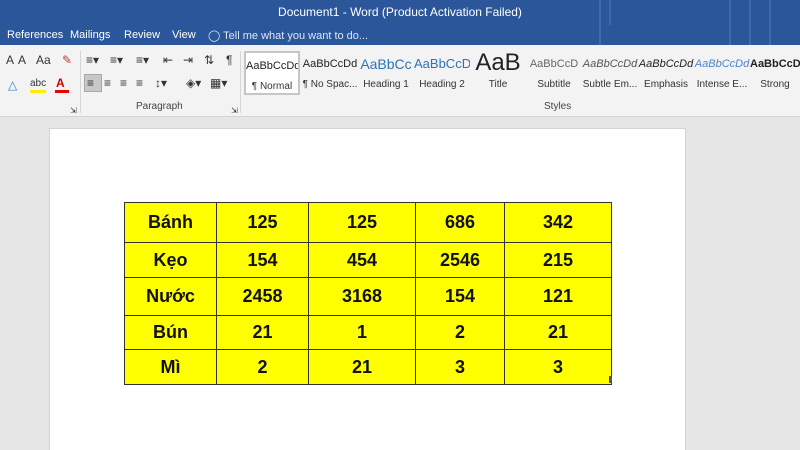  What do you see at coordinates (460, 222) in the screenshot?
I see `table-cell: 686` at bounding box center [460, 222].